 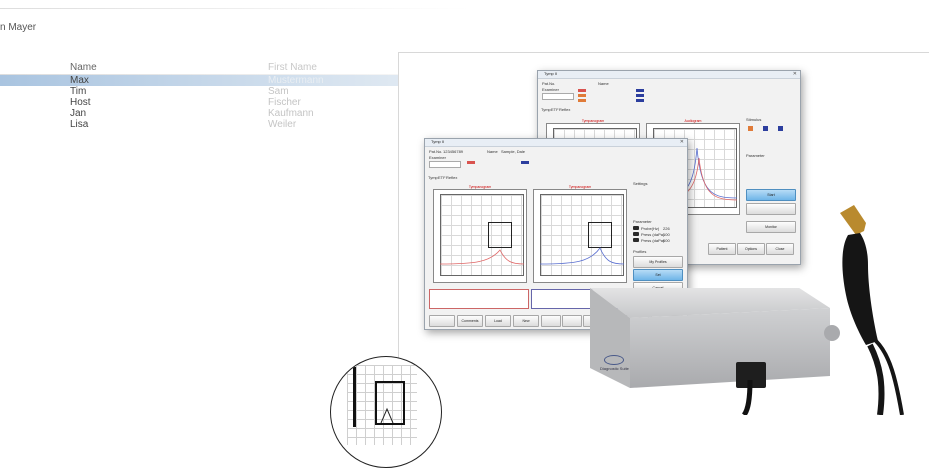 What do you see at coordinates (284, 102) in the screenshot?
I see `cell-first-name: Fischer` at bounding box center [284, 102].